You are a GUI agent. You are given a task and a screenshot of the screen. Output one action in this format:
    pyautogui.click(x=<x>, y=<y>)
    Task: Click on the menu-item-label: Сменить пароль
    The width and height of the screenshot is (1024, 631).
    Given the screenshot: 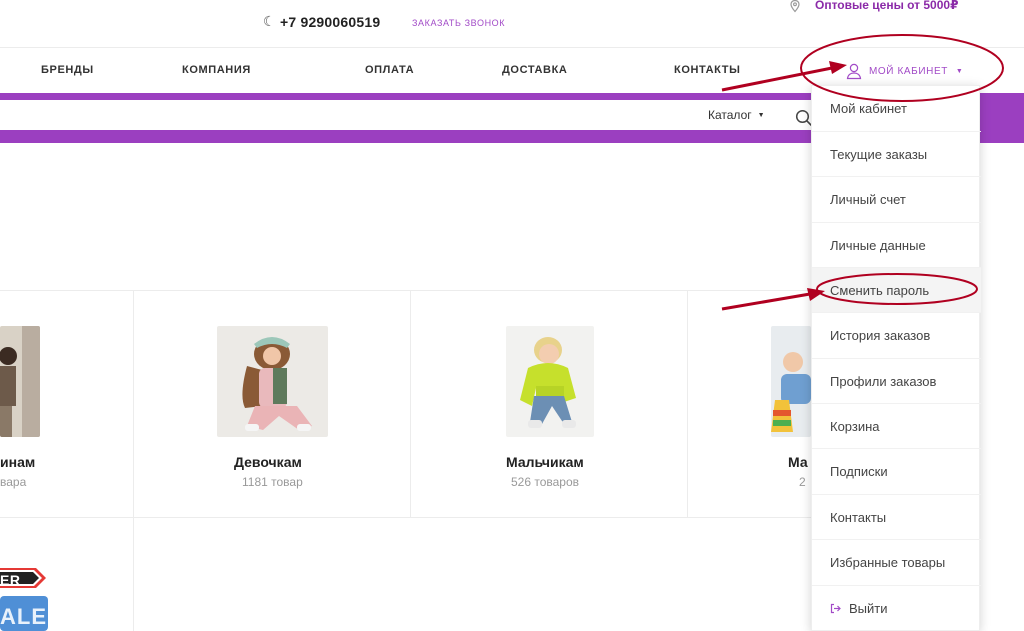 What is the action you would take?
    pyautogui.click(x=880, y=290)
    